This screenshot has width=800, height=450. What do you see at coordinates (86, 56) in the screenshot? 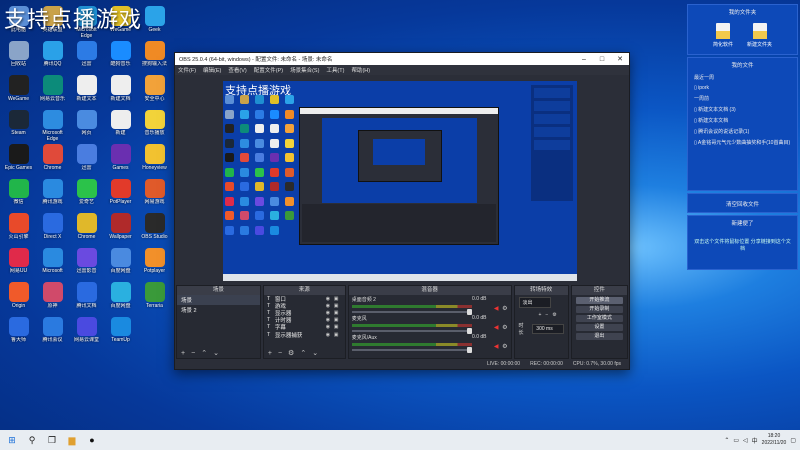
I see `desktop-icon: 迅雷` at bounding box center [86, 56].